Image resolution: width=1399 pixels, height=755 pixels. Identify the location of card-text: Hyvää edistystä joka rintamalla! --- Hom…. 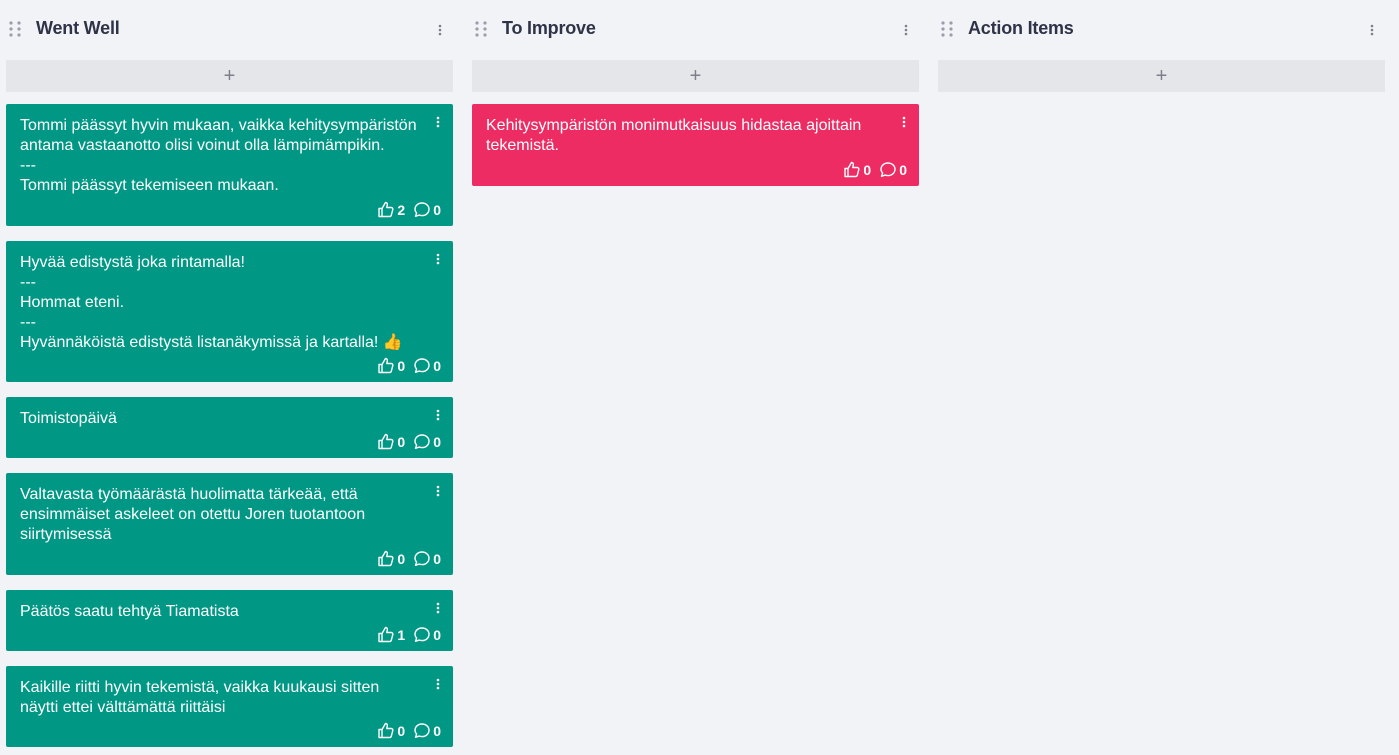
(211, 302).